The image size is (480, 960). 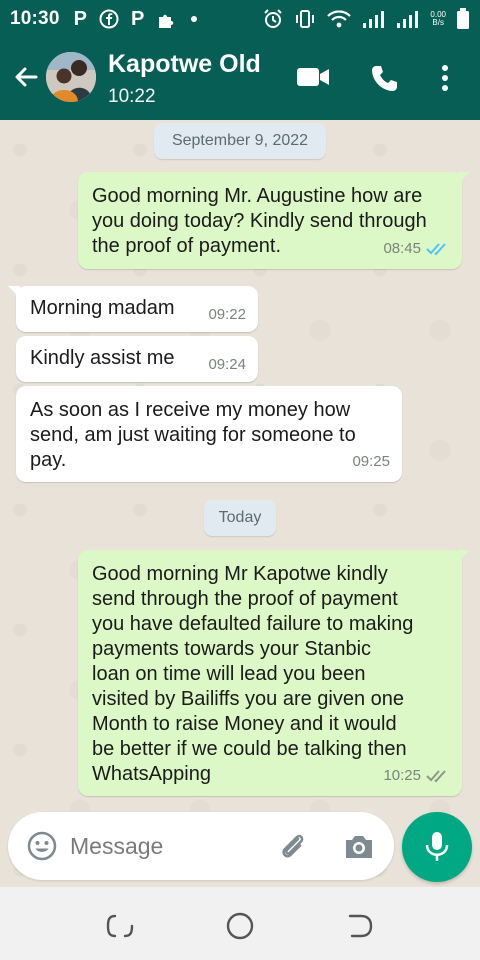 I want to click on message-line: you doing today? Kindly send through, so click(x=259, y=221).